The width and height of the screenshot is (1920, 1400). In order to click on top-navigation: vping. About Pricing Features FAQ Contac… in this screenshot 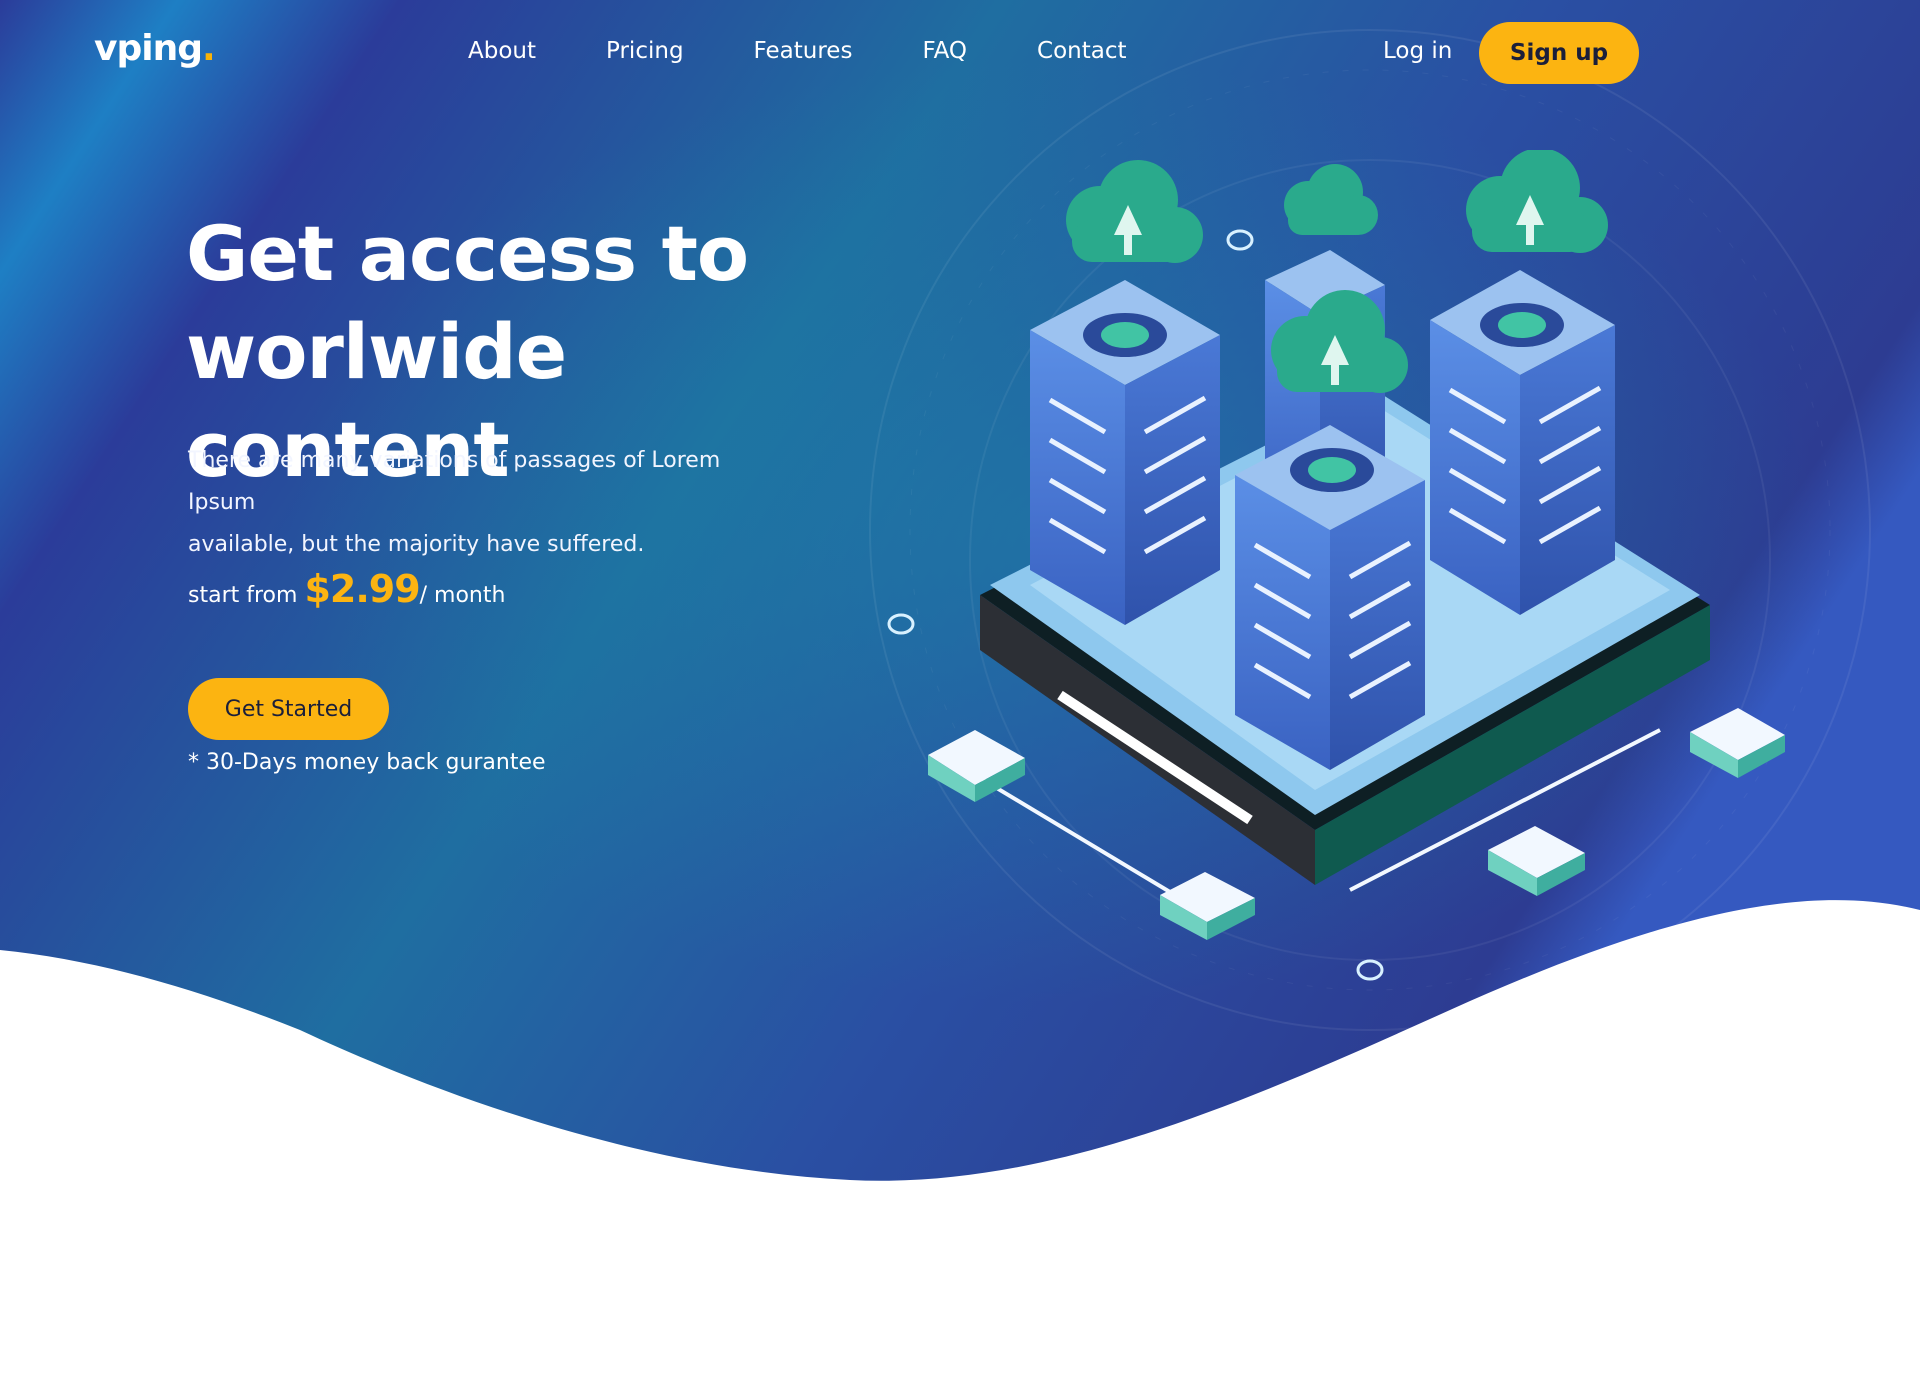, I will do `click(960, 55)`.